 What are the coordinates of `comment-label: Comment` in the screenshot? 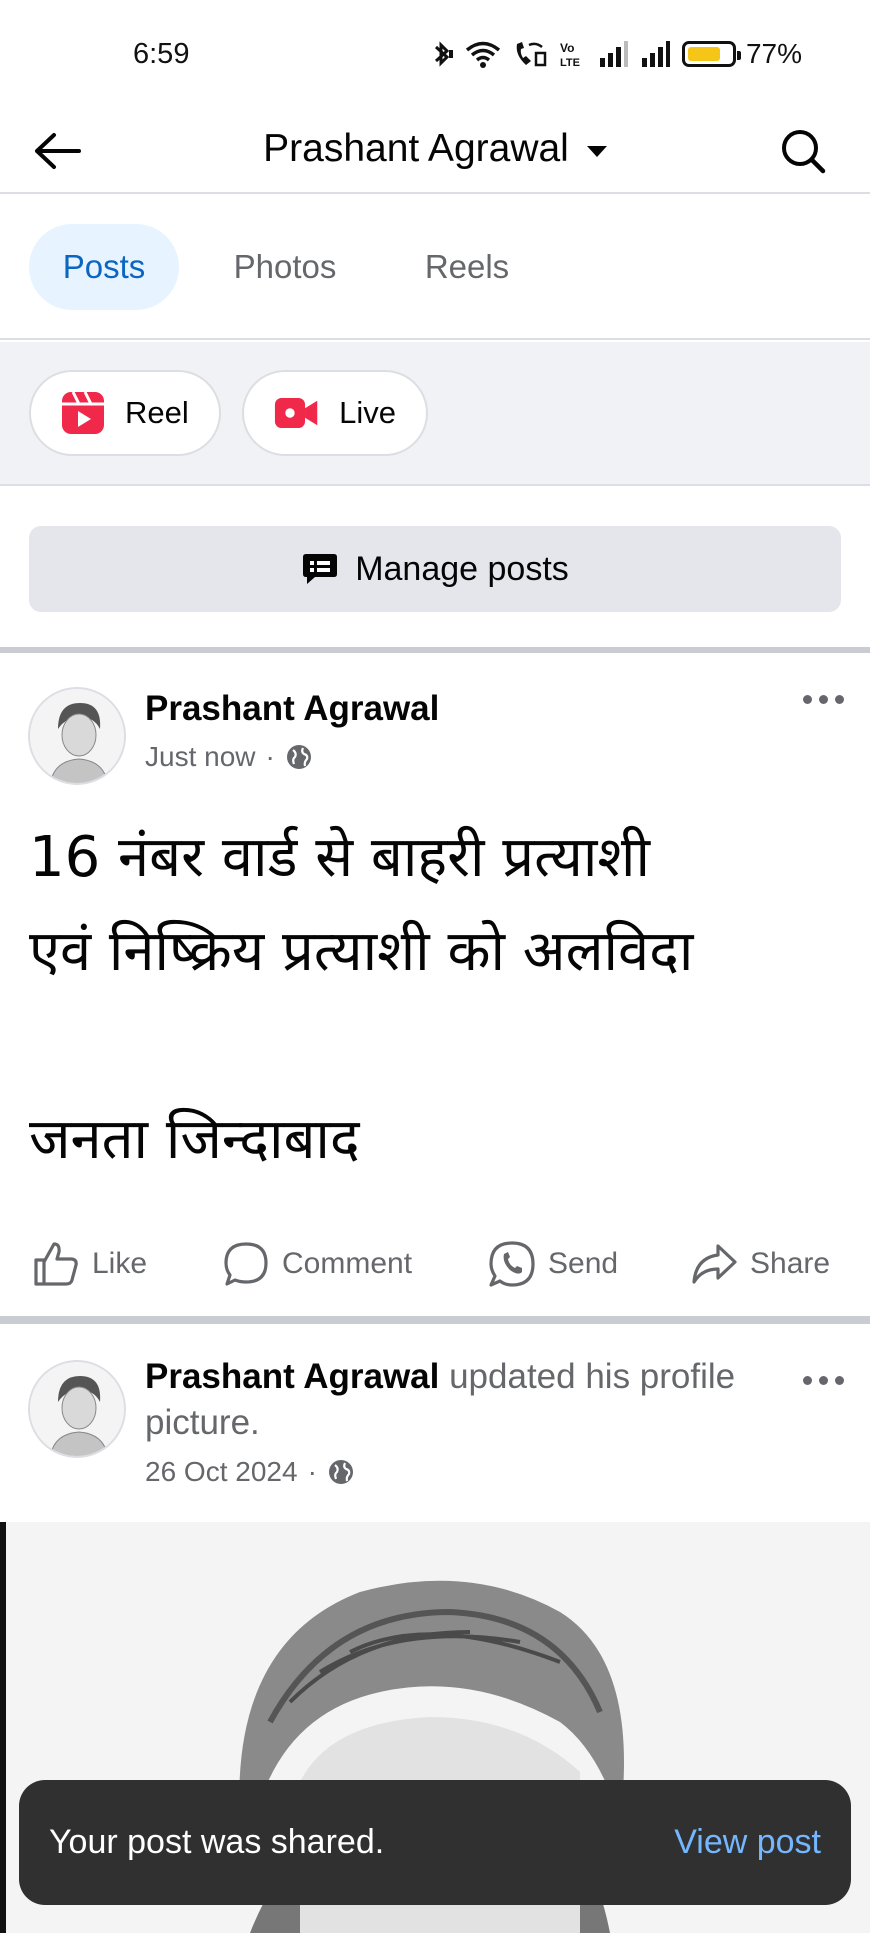 It's located at (347, 1263).